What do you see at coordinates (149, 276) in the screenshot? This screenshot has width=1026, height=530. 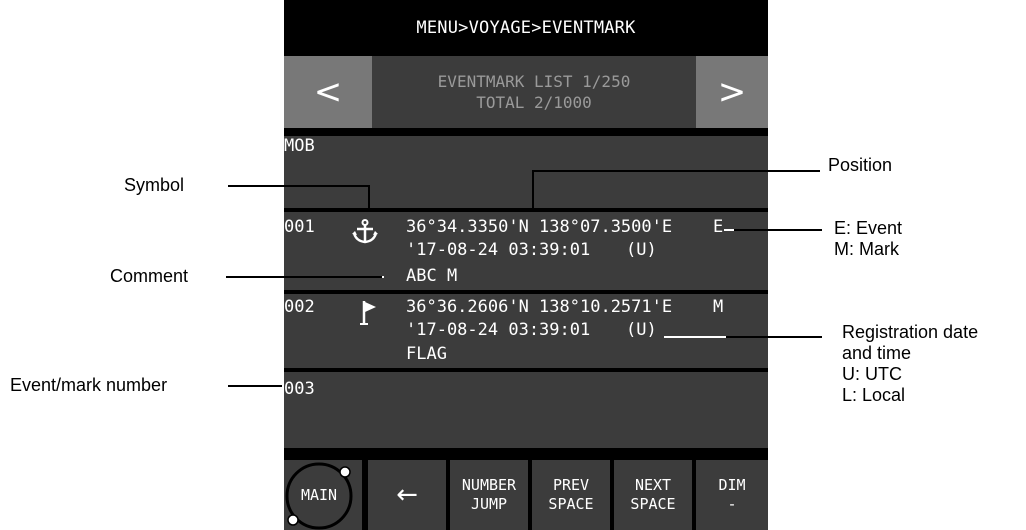 I see `comment-callout: Comment` at bounding box center [149, 276].